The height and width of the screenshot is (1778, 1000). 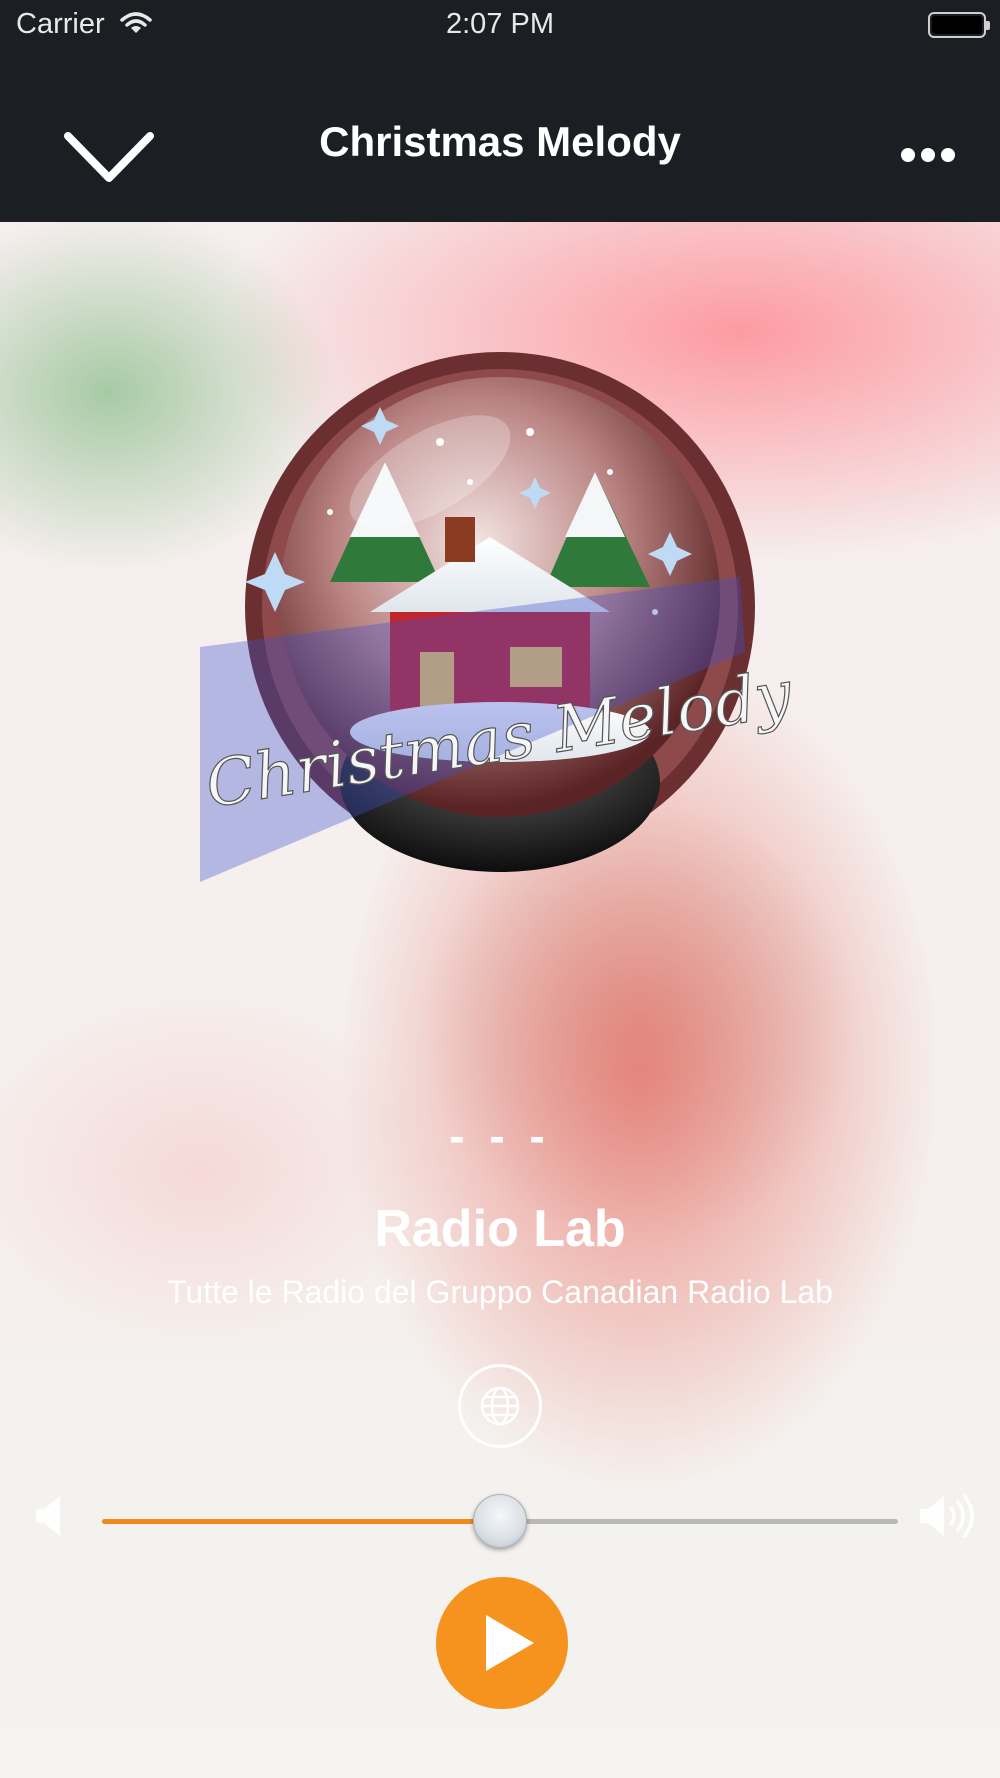 I want to click on website-button, so click(x=500, y=1406).